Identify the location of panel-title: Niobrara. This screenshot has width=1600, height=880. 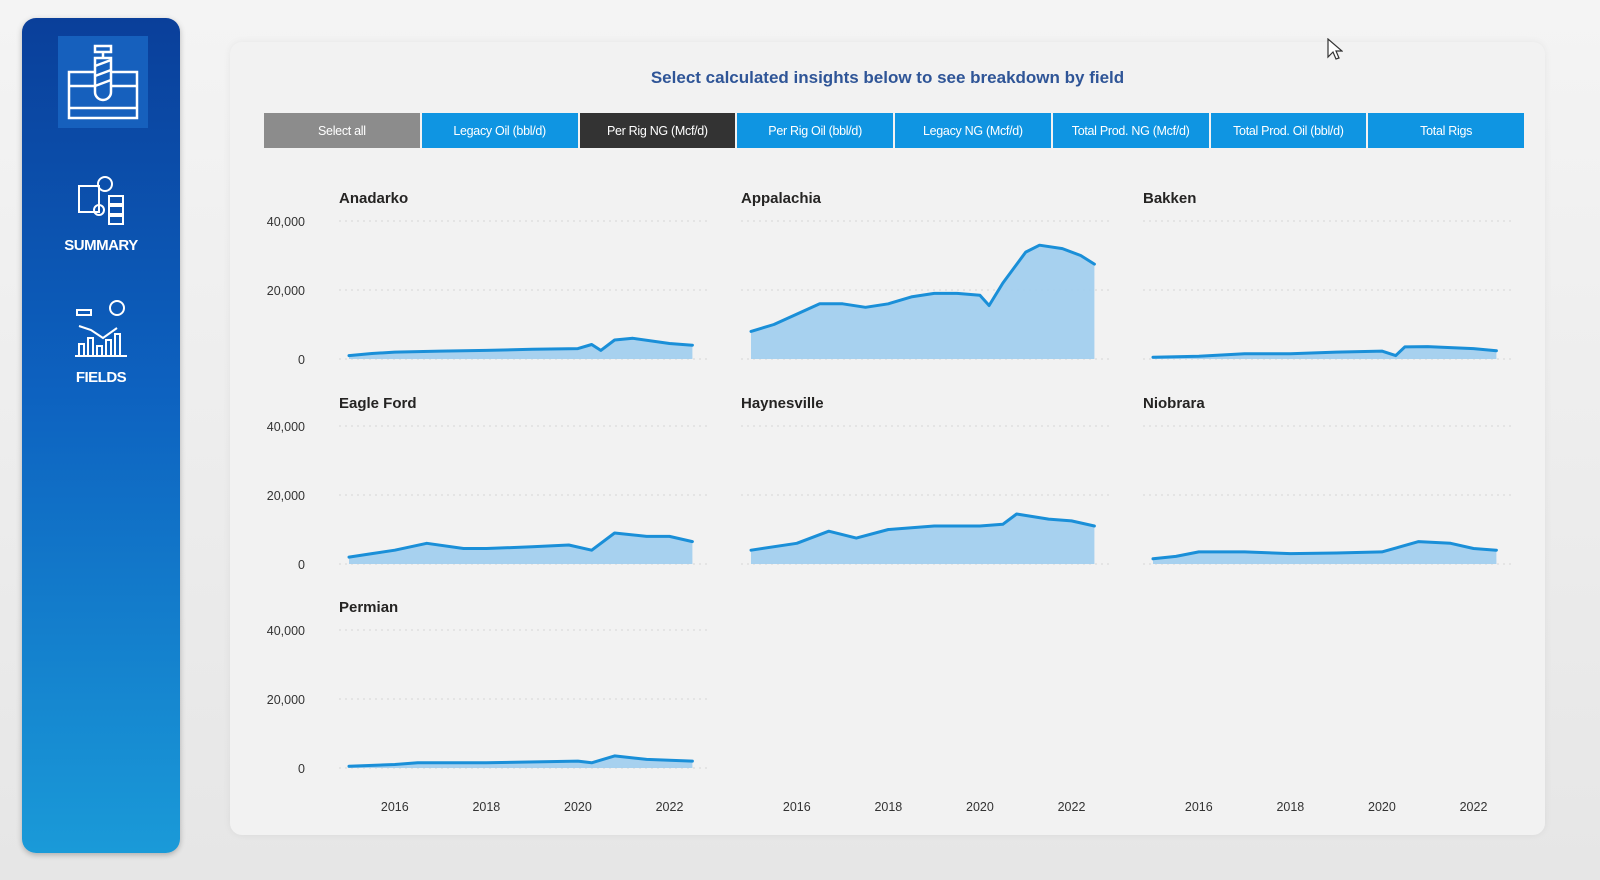
(1174, 403).